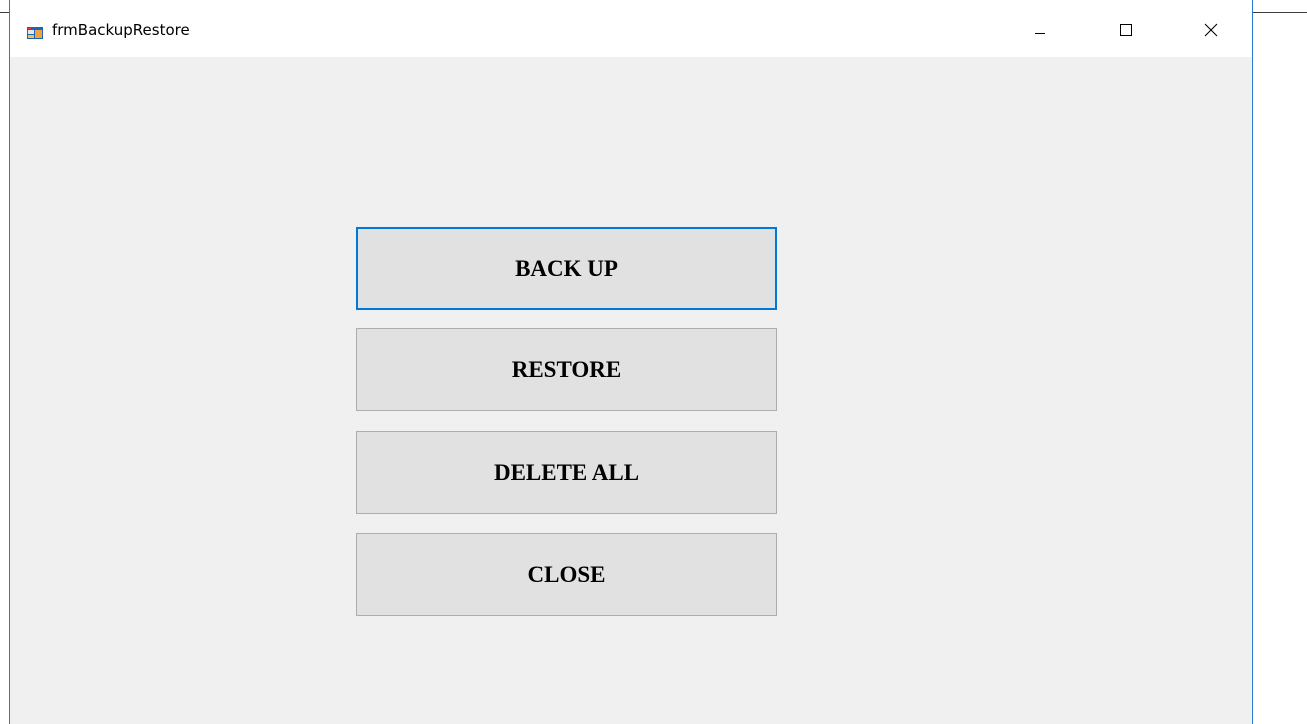 Image resolution: width=1307 pixels, height=724 pixels. I want to click on maximize-button, so click(1125, 28).